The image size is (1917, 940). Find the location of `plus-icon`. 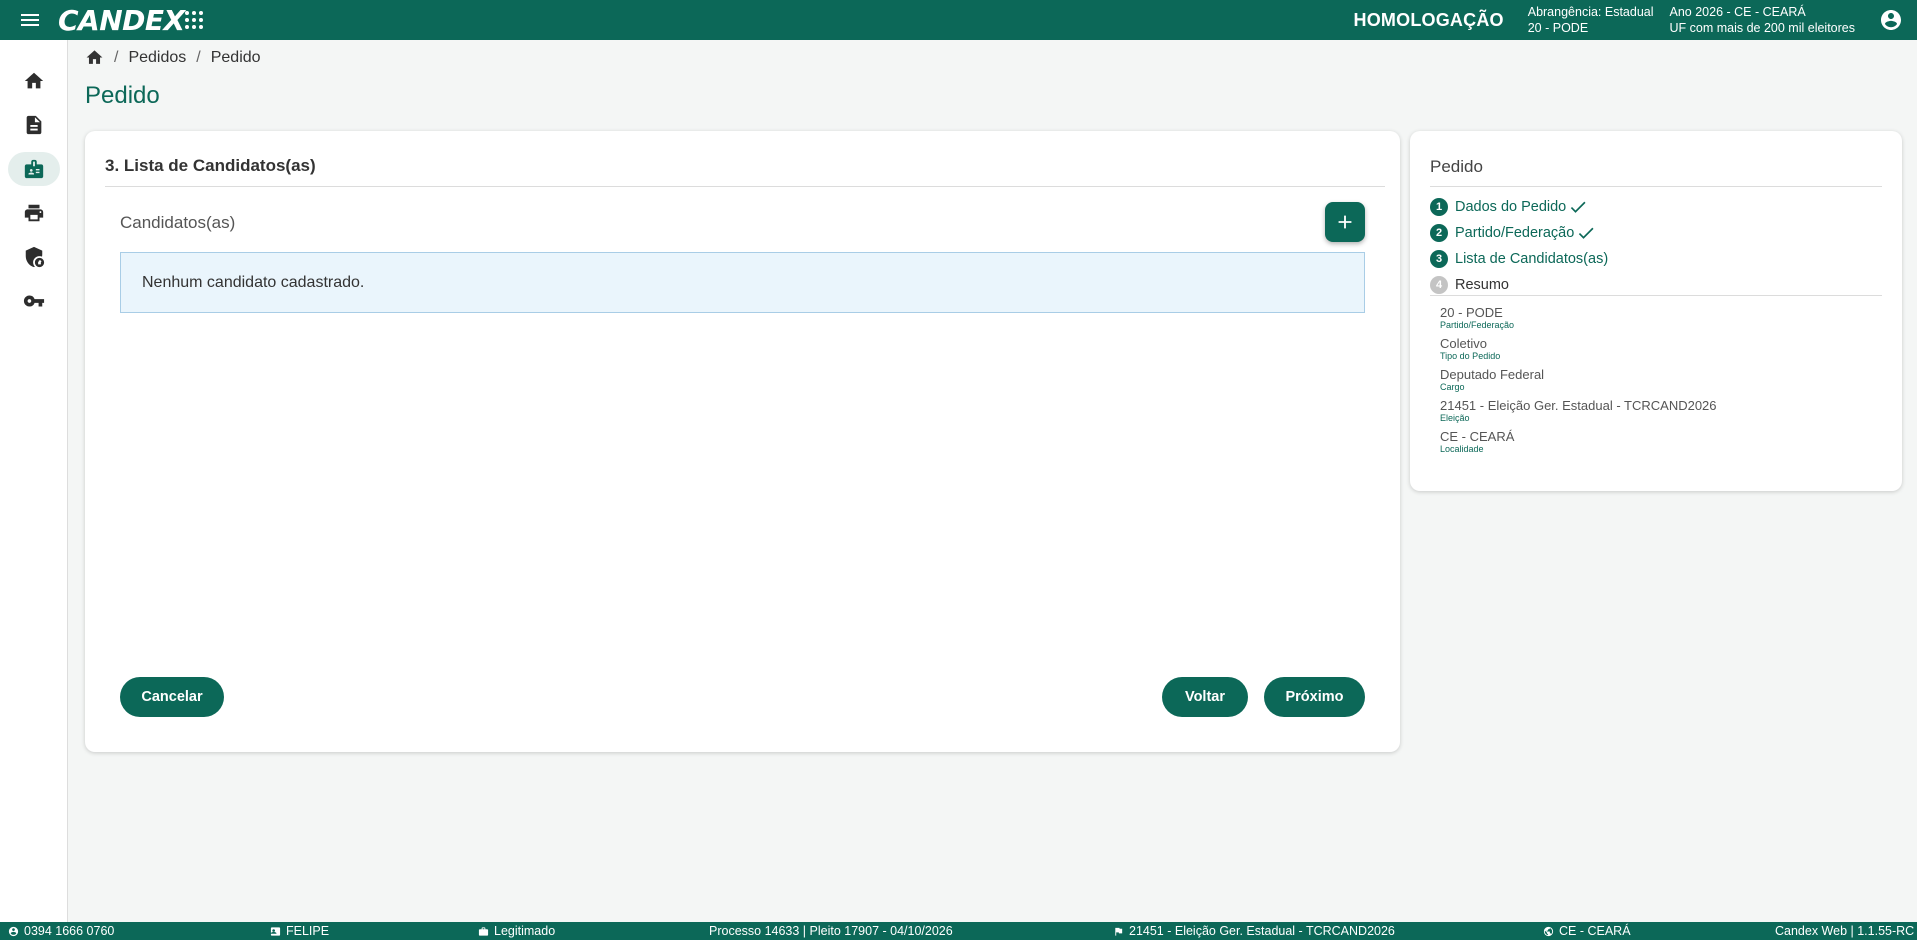

plus-icon is located at coordinates (1345, 222).